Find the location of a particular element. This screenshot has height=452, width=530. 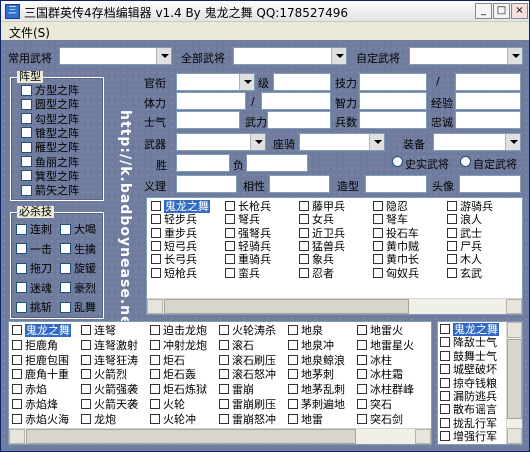

minimize-button: _ is located at coordinates (483, 11).